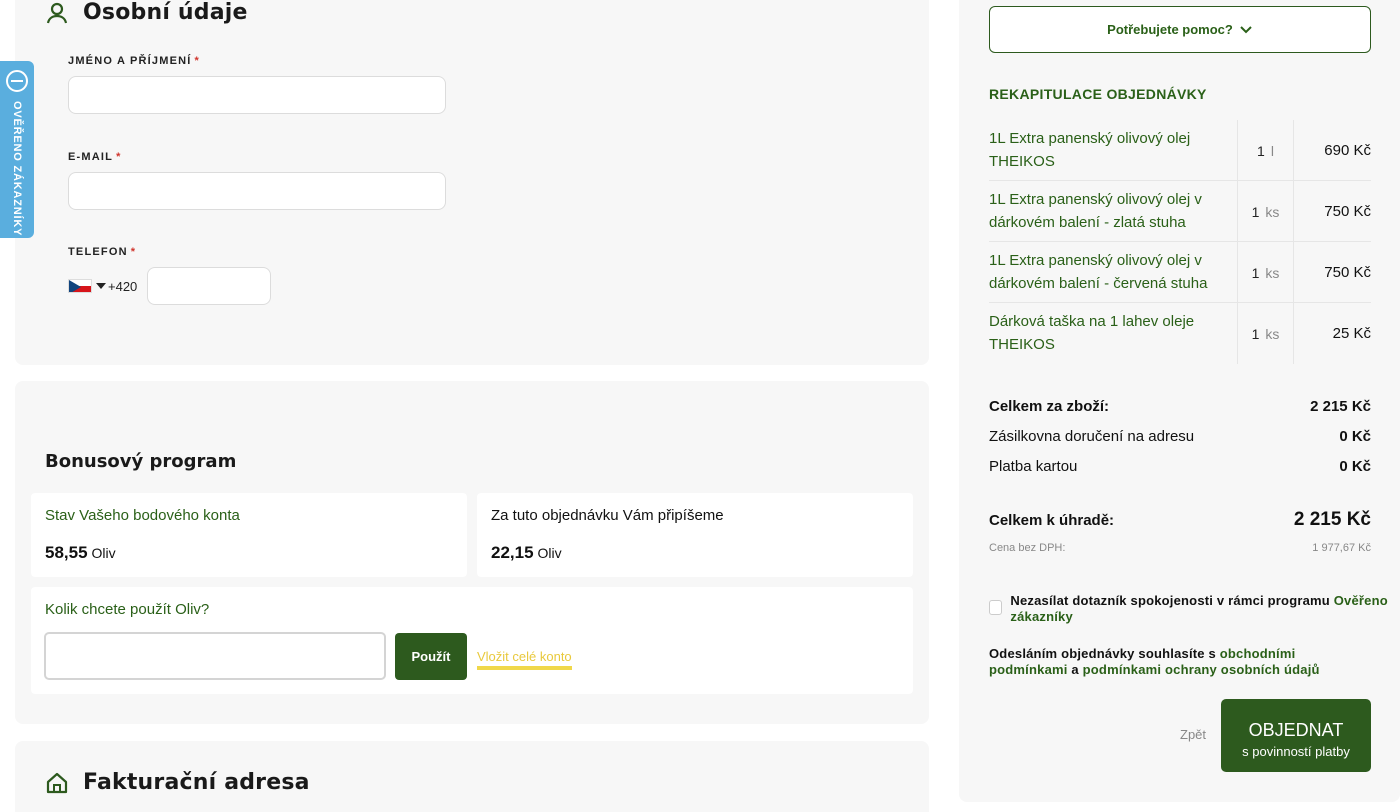 The image size is (1400, 812). What do you see at coordinates (17, 169) in the screenshot?
I see `verified-tab-label: OVĚŘENO ZÁKAZNÍKY` at bounding box center [17, 169].